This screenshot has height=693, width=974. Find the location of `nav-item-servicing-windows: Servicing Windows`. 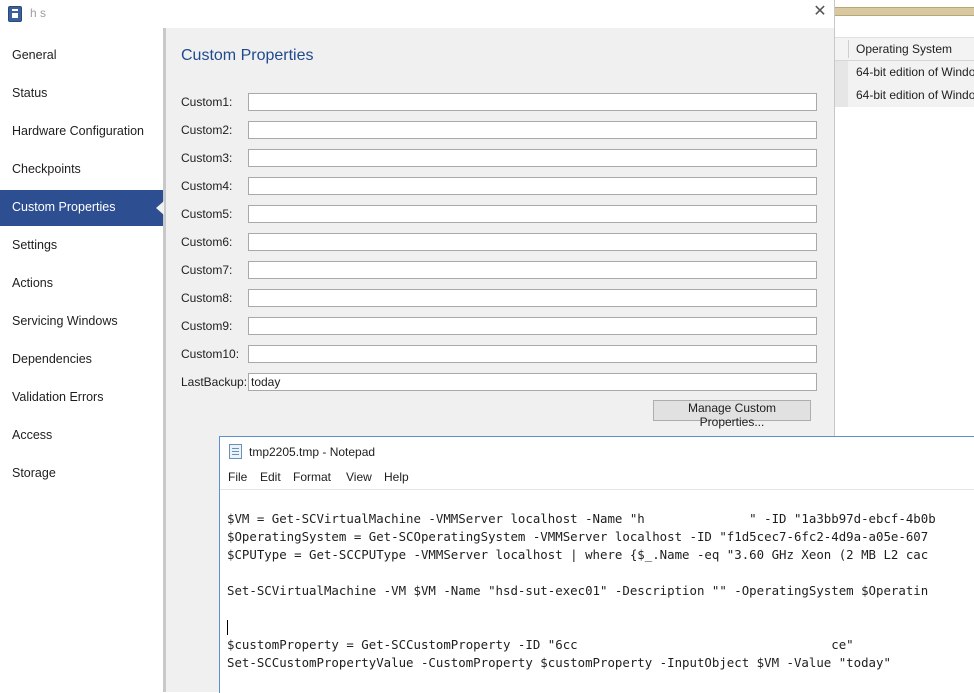

nav-item-servicing-windows: Servicing Windows is located at coordinates (81, 322).